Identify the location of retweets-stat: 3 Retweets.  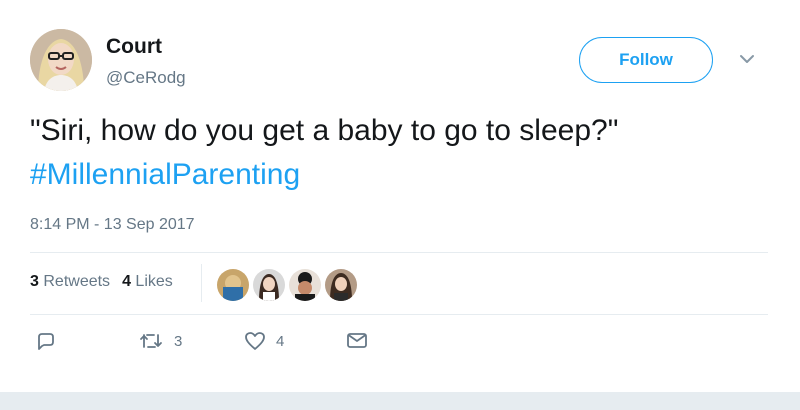
(70, 282).